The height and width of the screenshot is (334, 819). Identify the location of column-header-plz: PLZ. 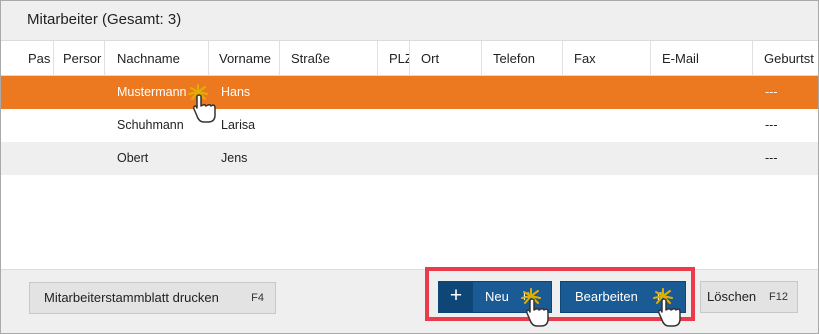
(394, 58).